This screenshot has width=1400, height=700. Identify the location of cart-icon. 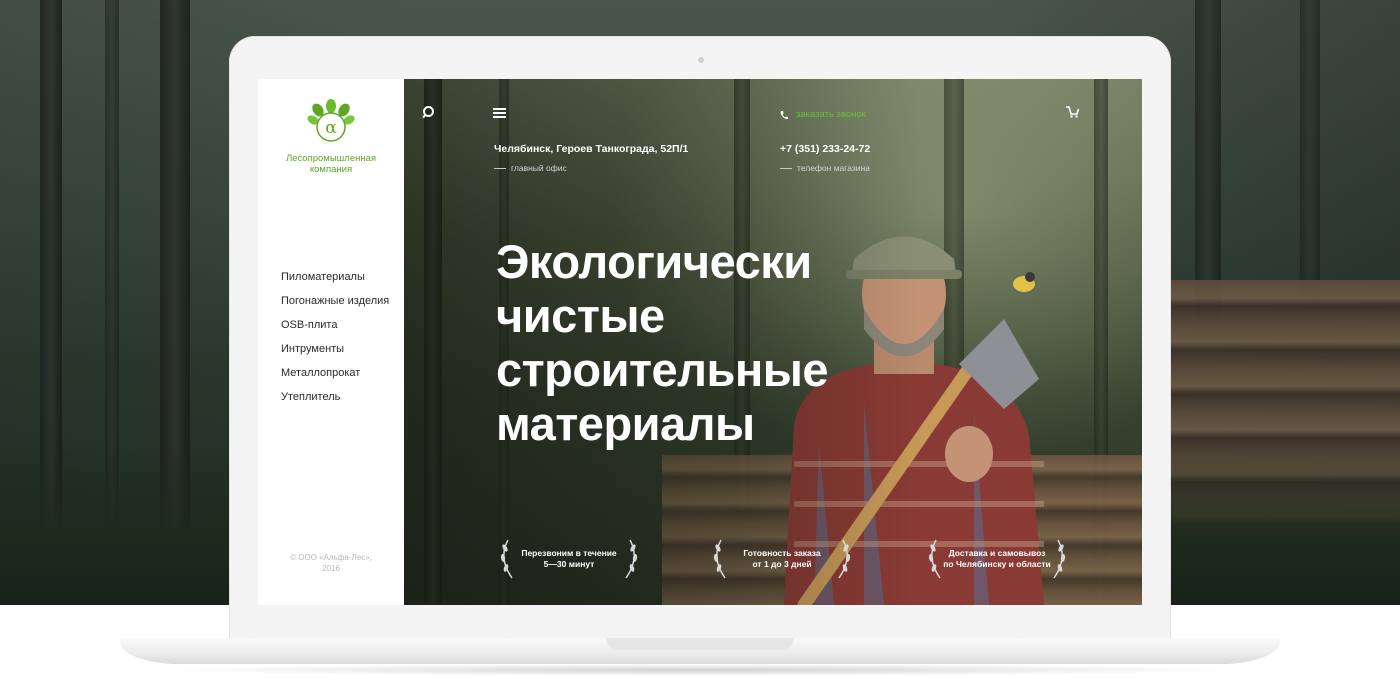
(1072, 111).